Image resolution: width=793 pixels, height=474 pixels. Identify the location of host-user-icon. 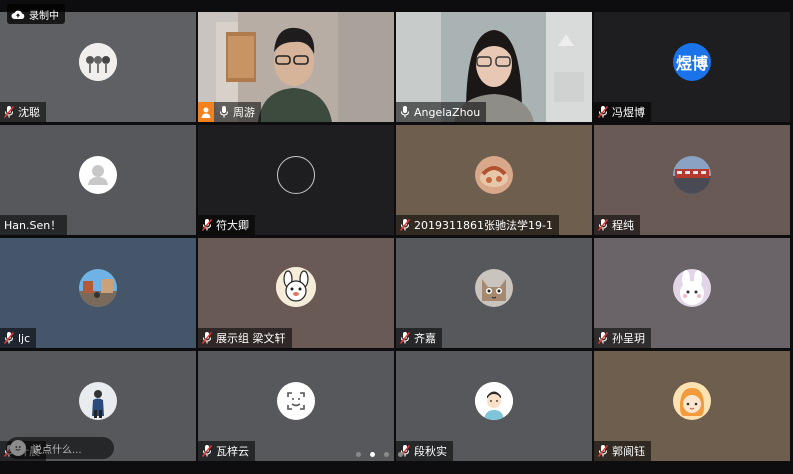
(206, 112).